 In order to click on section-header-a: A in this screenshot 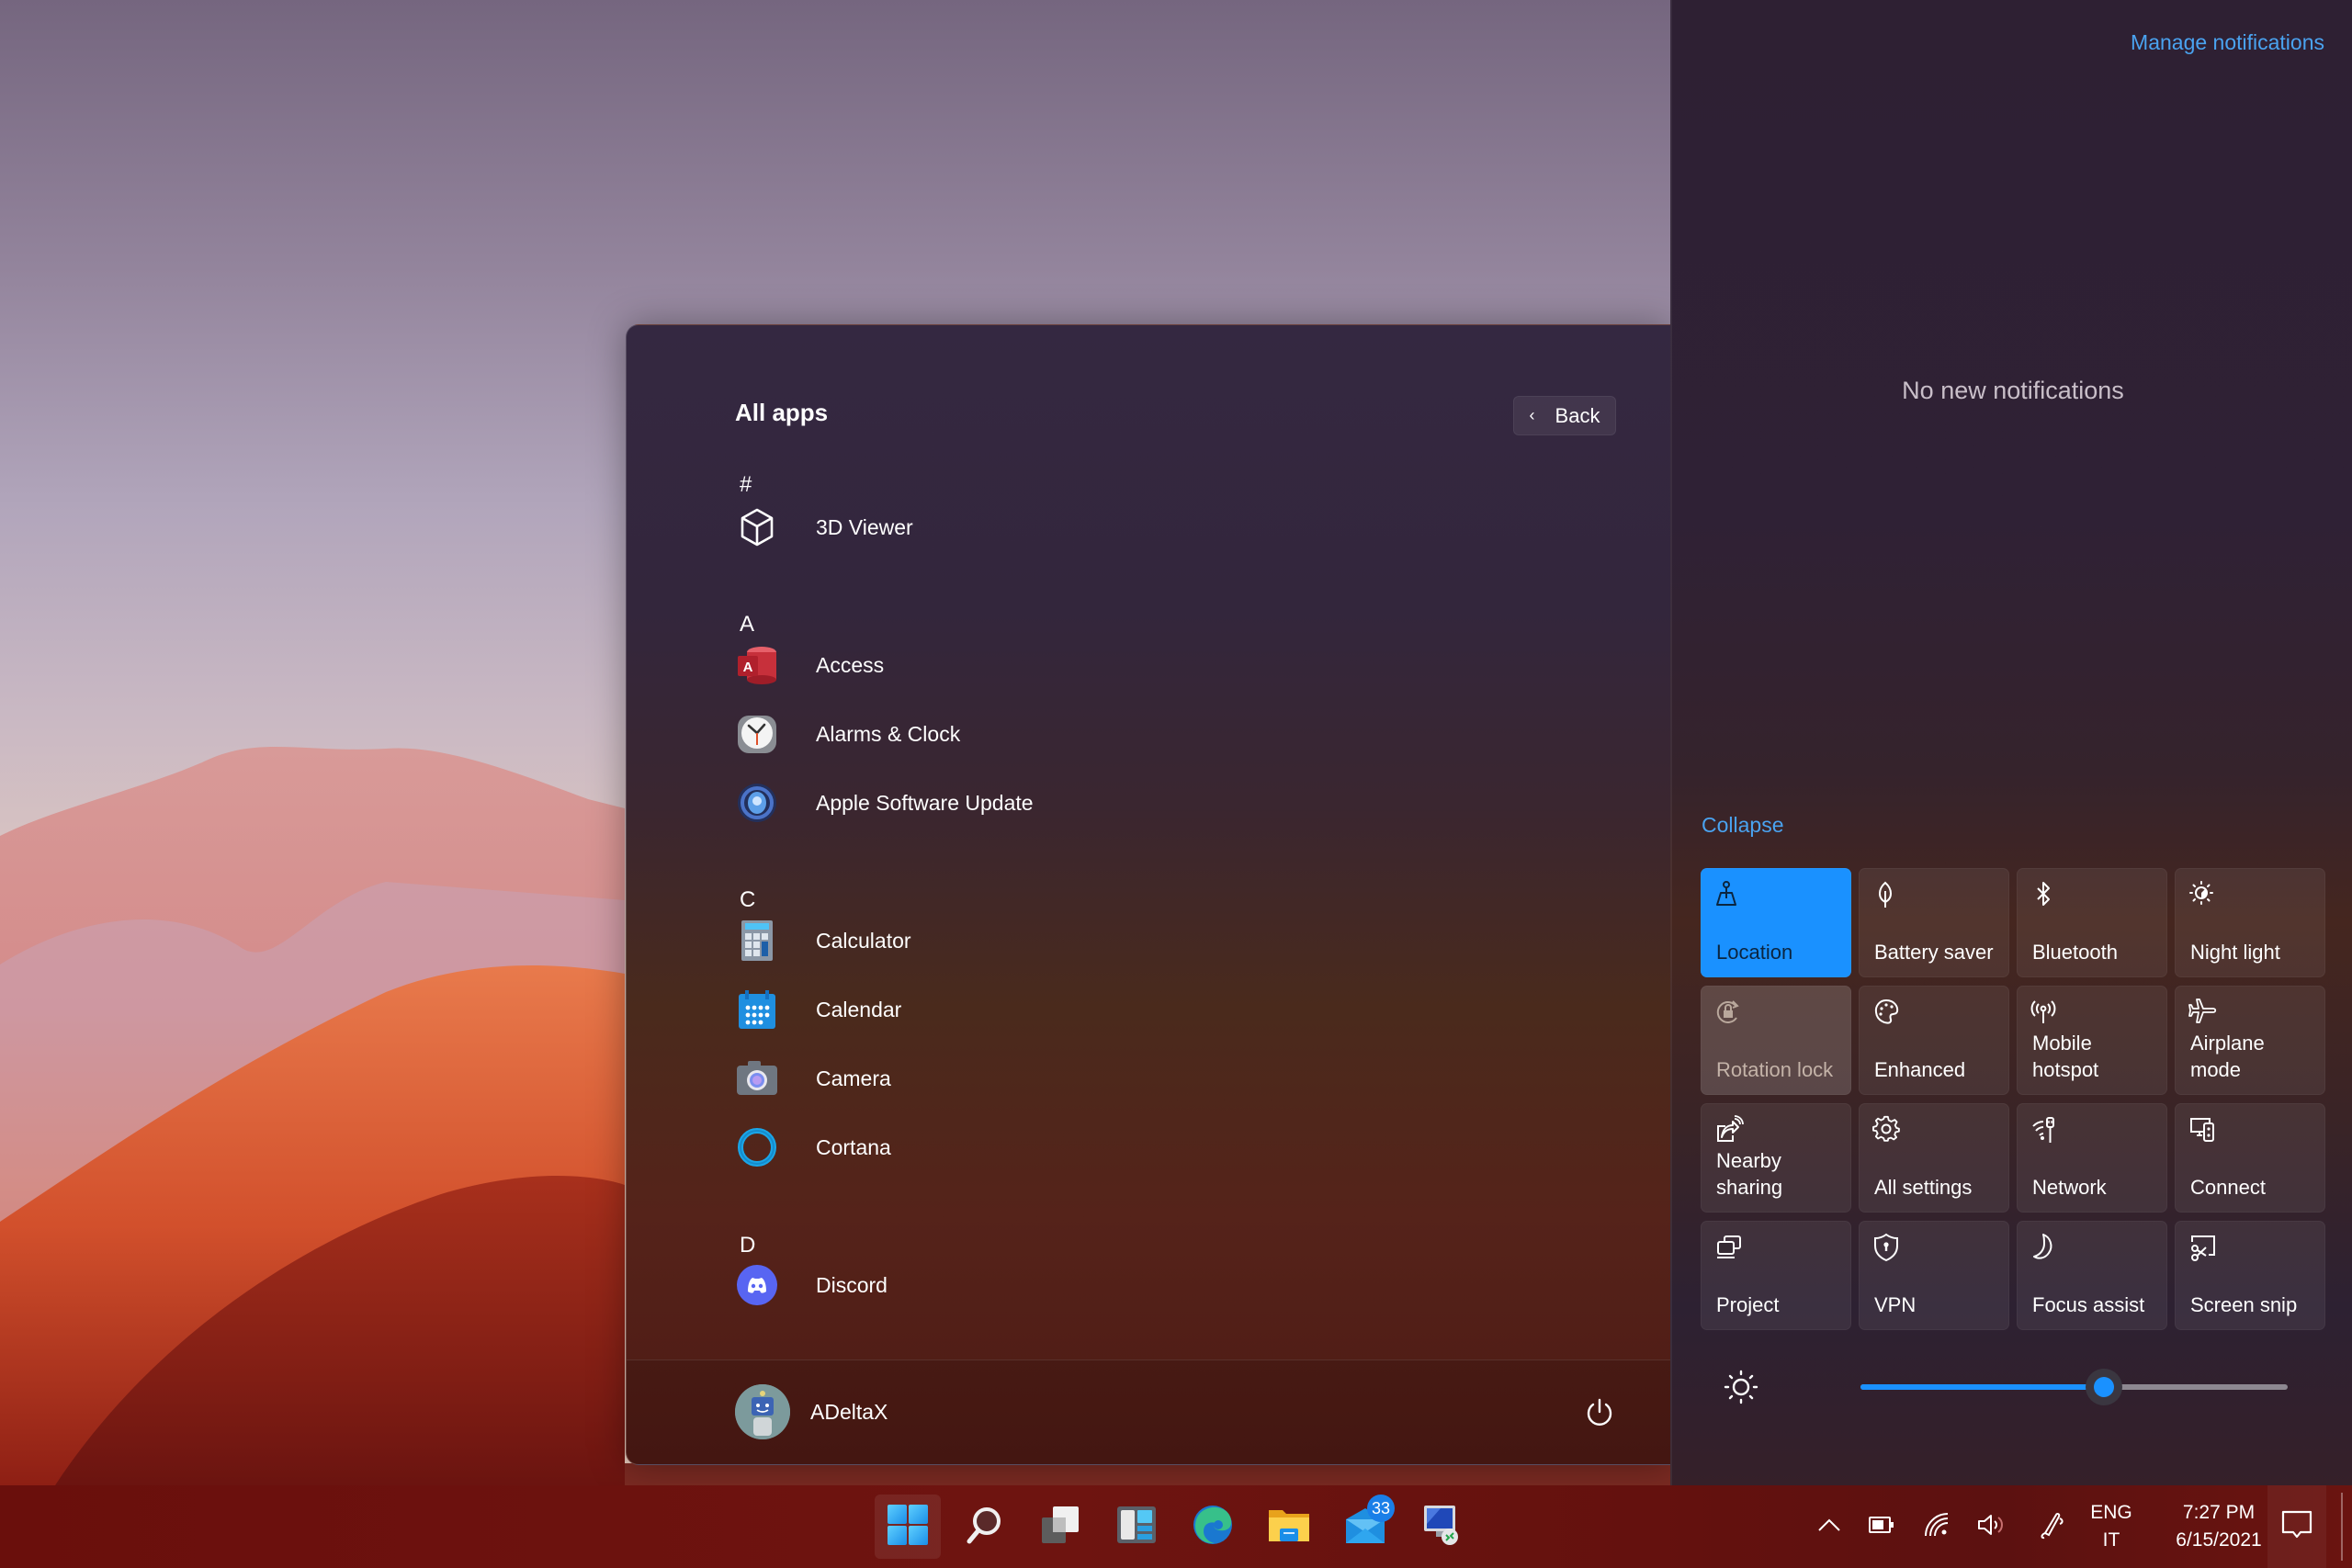, I will do `click(747, 624)`.